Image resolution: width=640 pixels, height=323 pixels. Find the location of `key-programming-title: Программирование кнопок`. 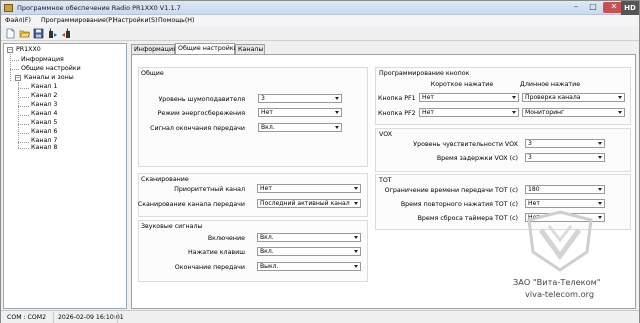

key-programming-title: Программирование кнопок is located at coordinates (424, 73).